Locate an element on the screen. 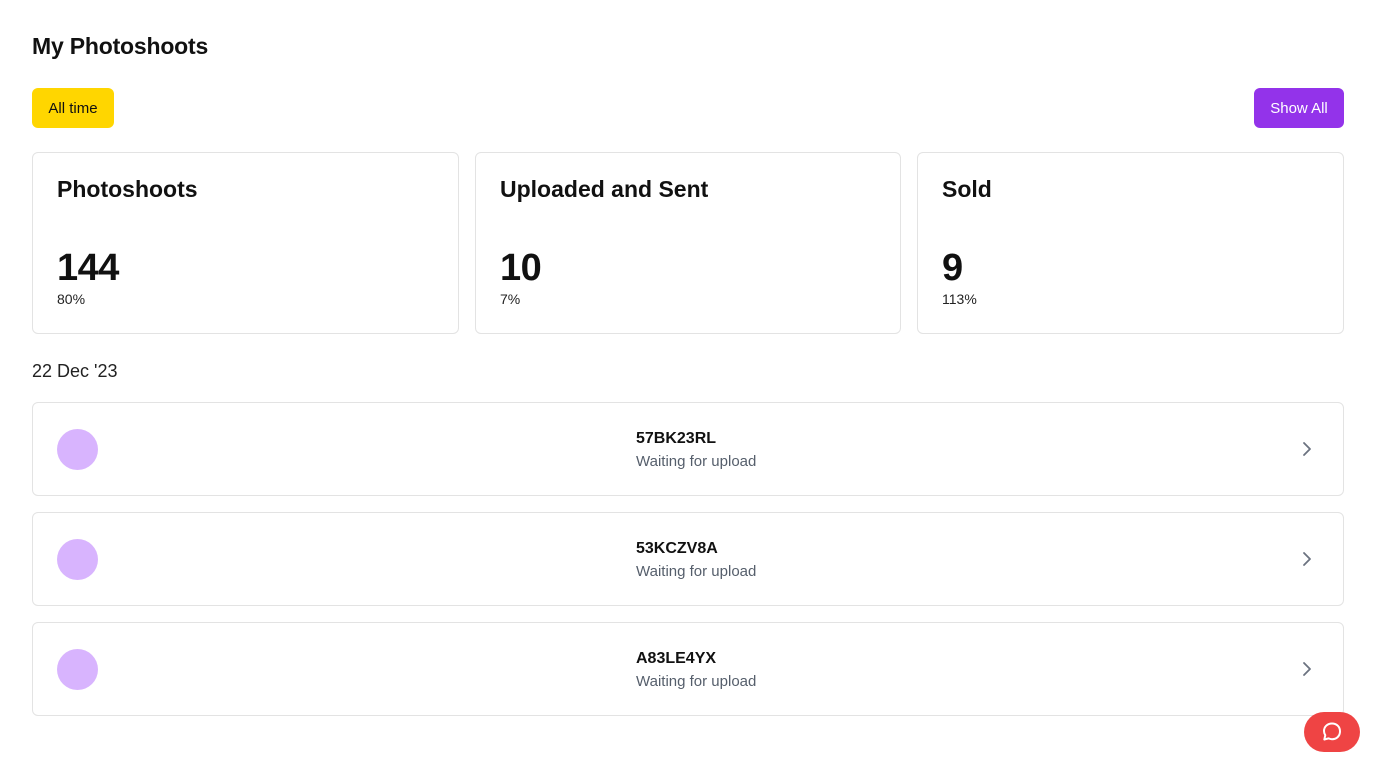 This screenshot has height=772, width=1376. chat-bubble-icon is located at coordinates (1332, 731).